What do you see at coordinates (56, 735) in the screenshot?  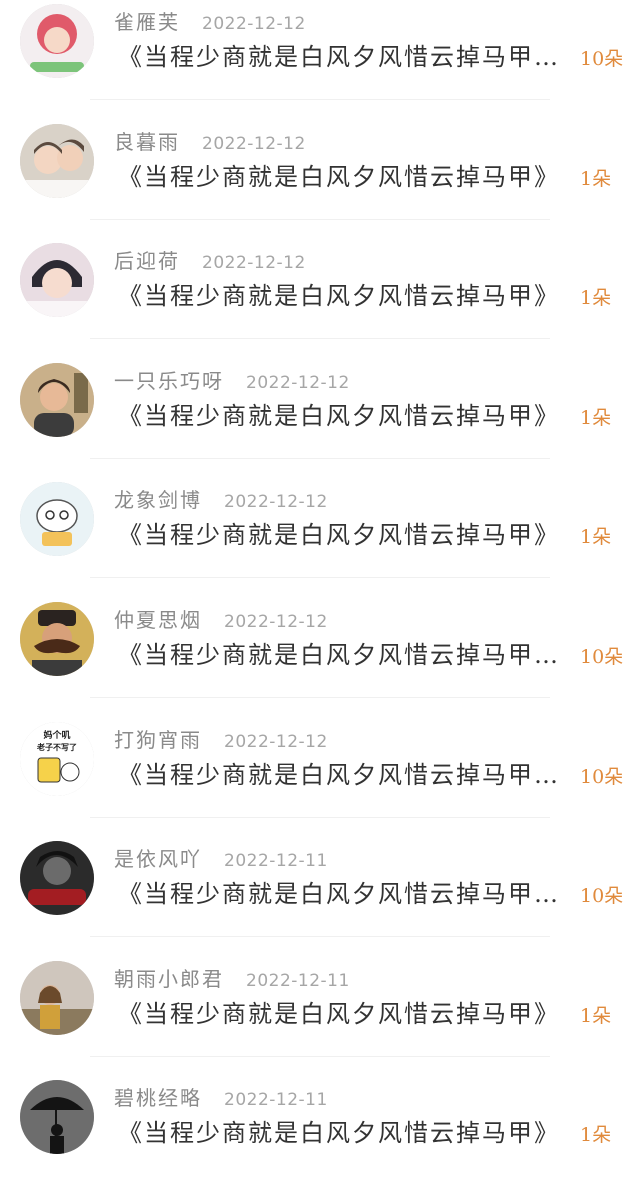 I see `sticker-text: 妈个叽` at bounding box center [56, 735].